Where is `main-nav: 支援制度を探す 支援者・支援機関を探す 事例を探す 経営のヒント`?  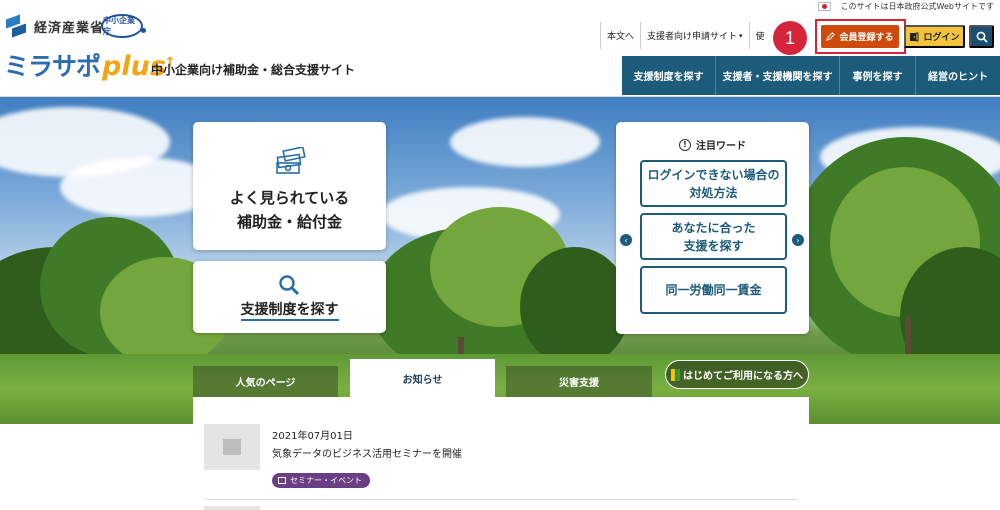 main-nav: 支援制度を探す 支援者・支援機関を探す 事例を探す 経営のヒント is located at coordinates (811, 75).